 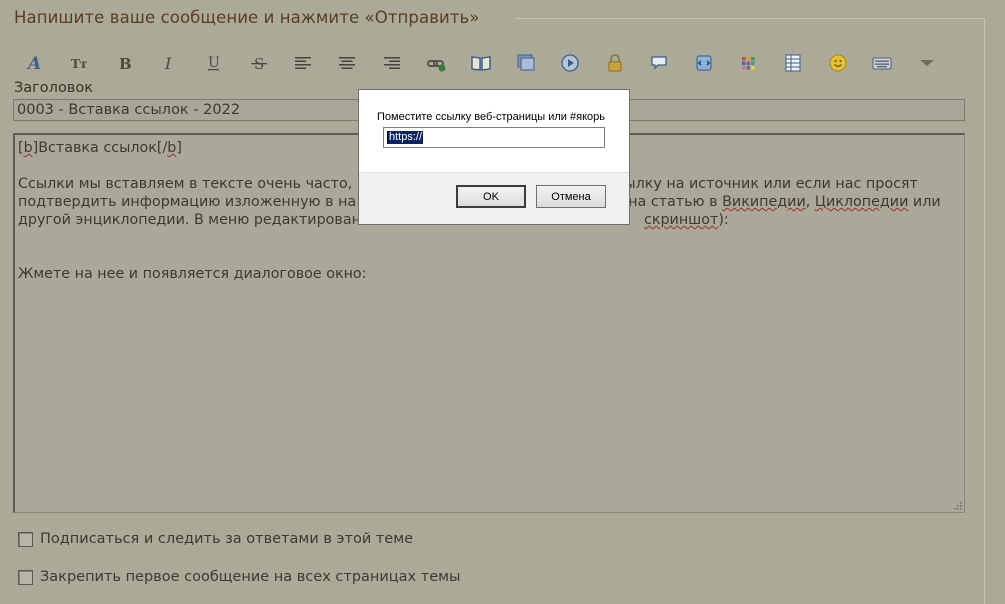 I want to click on title-label: Заголовок, so click(x=53, y=88).